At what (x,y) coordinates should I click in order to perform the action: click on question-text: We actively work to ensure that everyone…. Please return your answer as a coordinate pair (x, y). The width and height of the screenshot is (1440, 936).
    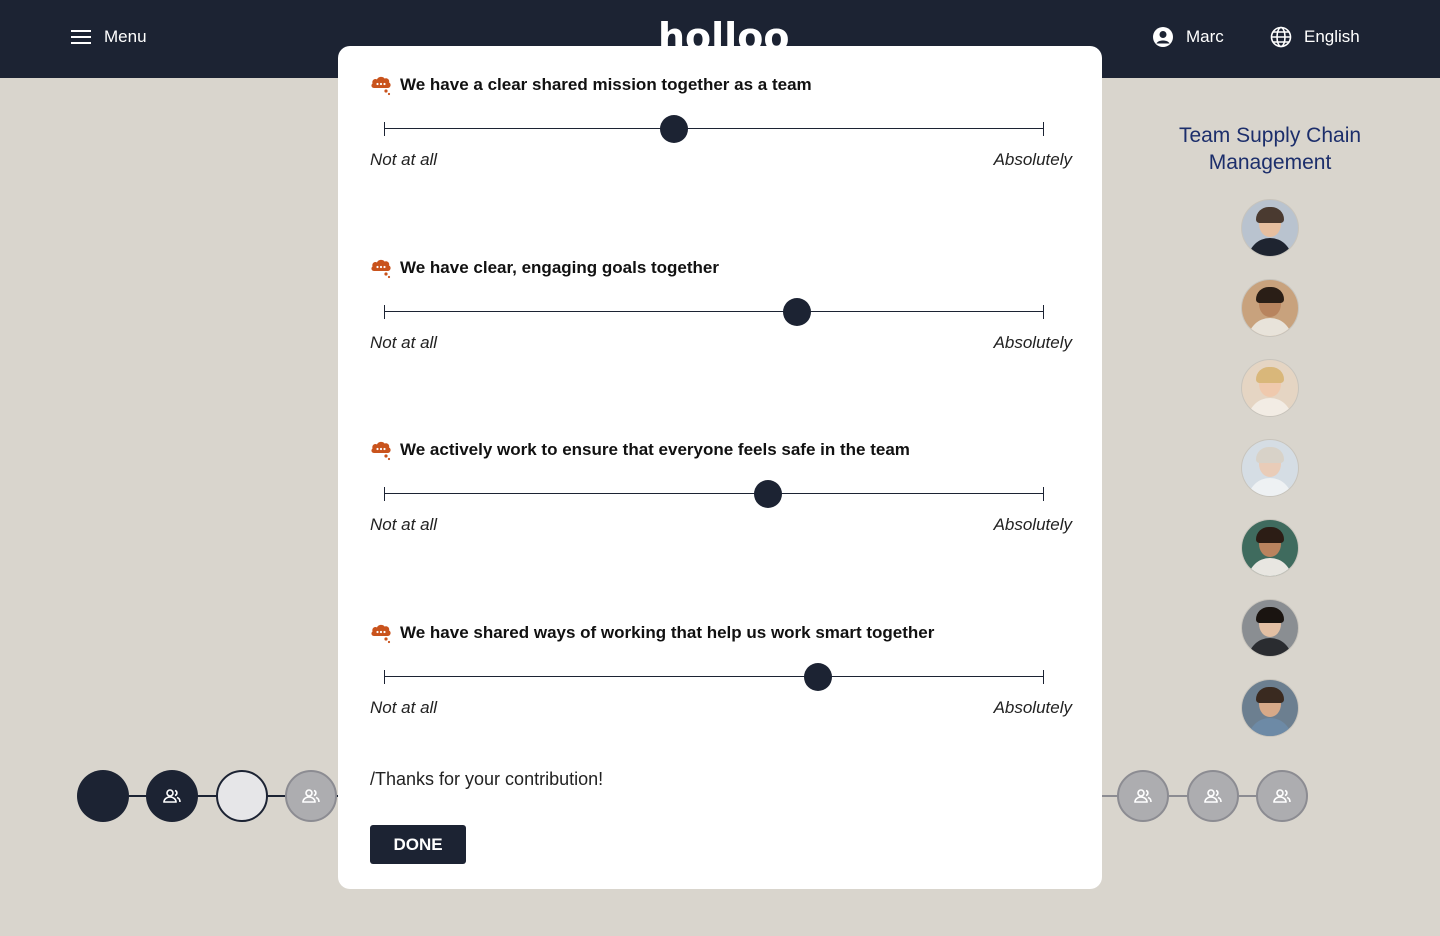
    Looking at the image, I should click on (655, 449).